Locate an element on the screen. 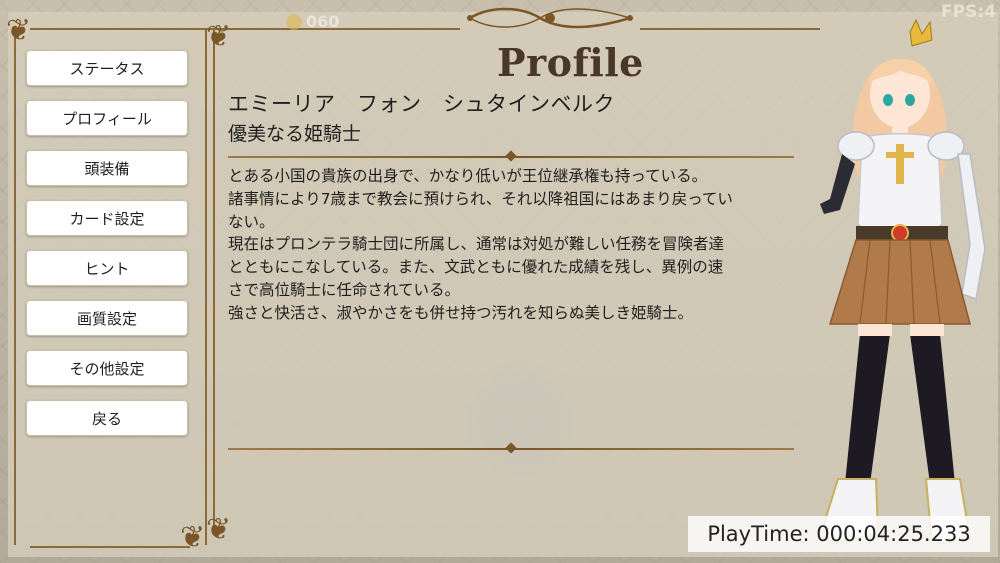 This screenshot has width=1000, height=563. menu-status-button: ステータス is located at coordinates (107, 68).